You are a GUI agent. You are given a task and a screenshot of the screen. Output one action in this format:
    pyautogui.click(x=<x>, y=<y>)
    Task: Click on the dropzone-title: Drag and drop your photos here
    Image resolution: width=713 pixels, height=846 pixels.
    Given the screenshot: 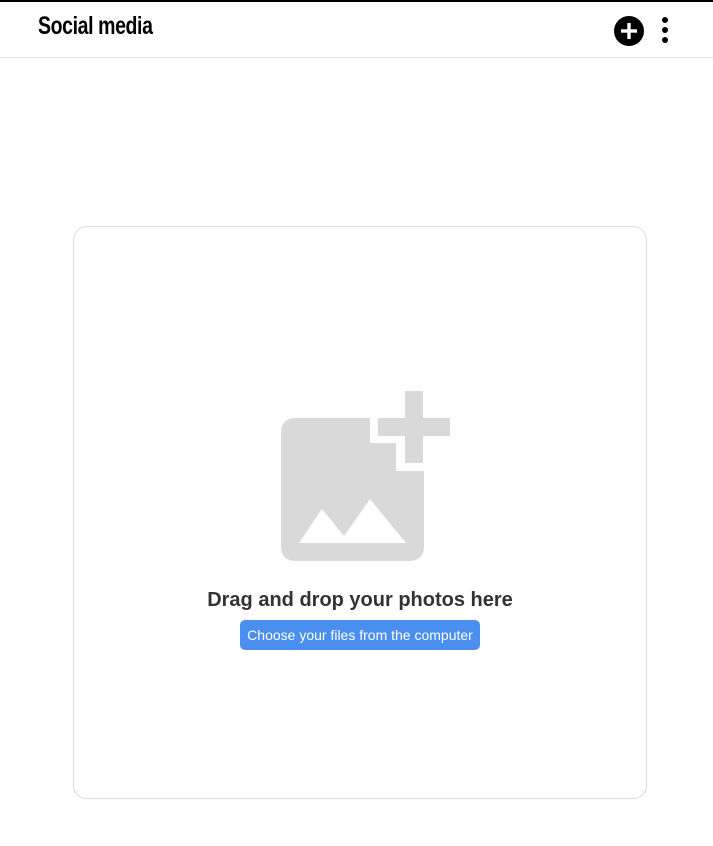 What is the action you would take?
    pyautogui.click(x=360, y=600)
    